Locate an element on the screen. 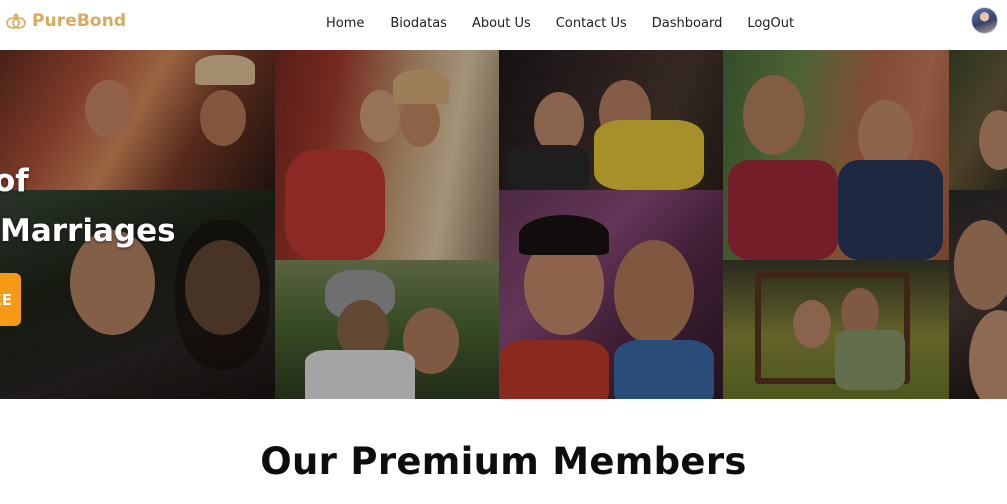  brand: PureBond is located at coordinates (65, 21).